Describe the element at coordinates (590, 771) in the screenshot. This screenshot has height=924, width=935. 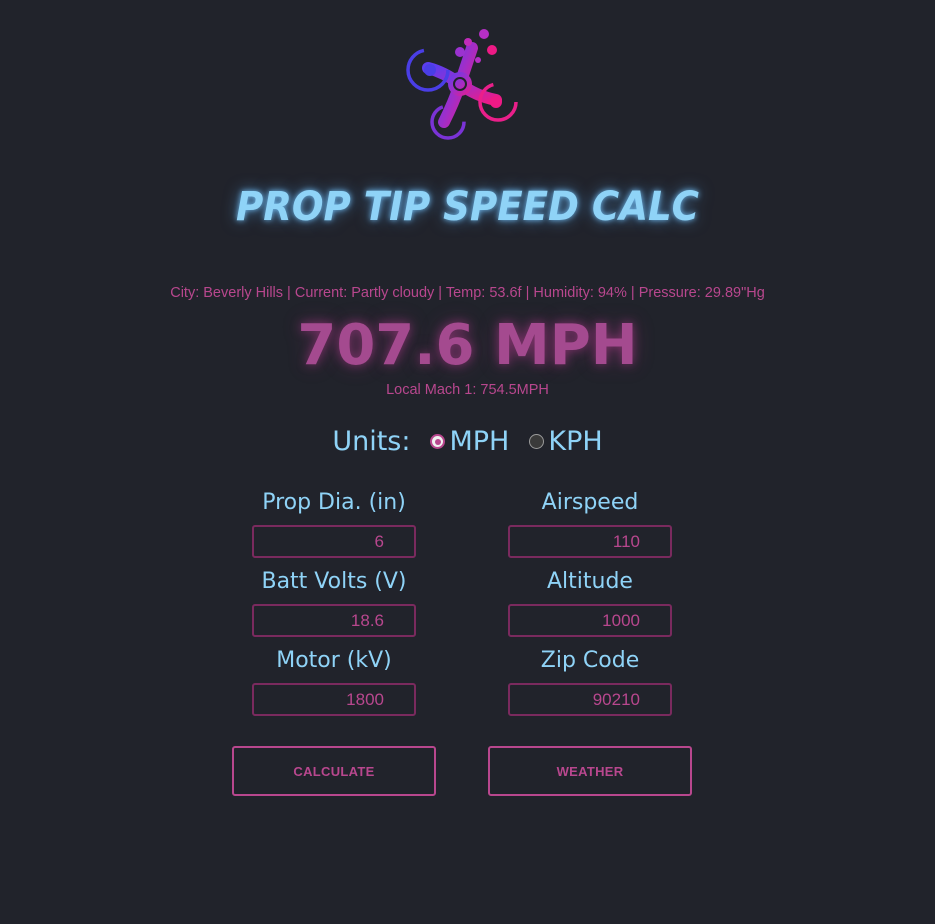
I see `weather-button: WEATHER` at that location.